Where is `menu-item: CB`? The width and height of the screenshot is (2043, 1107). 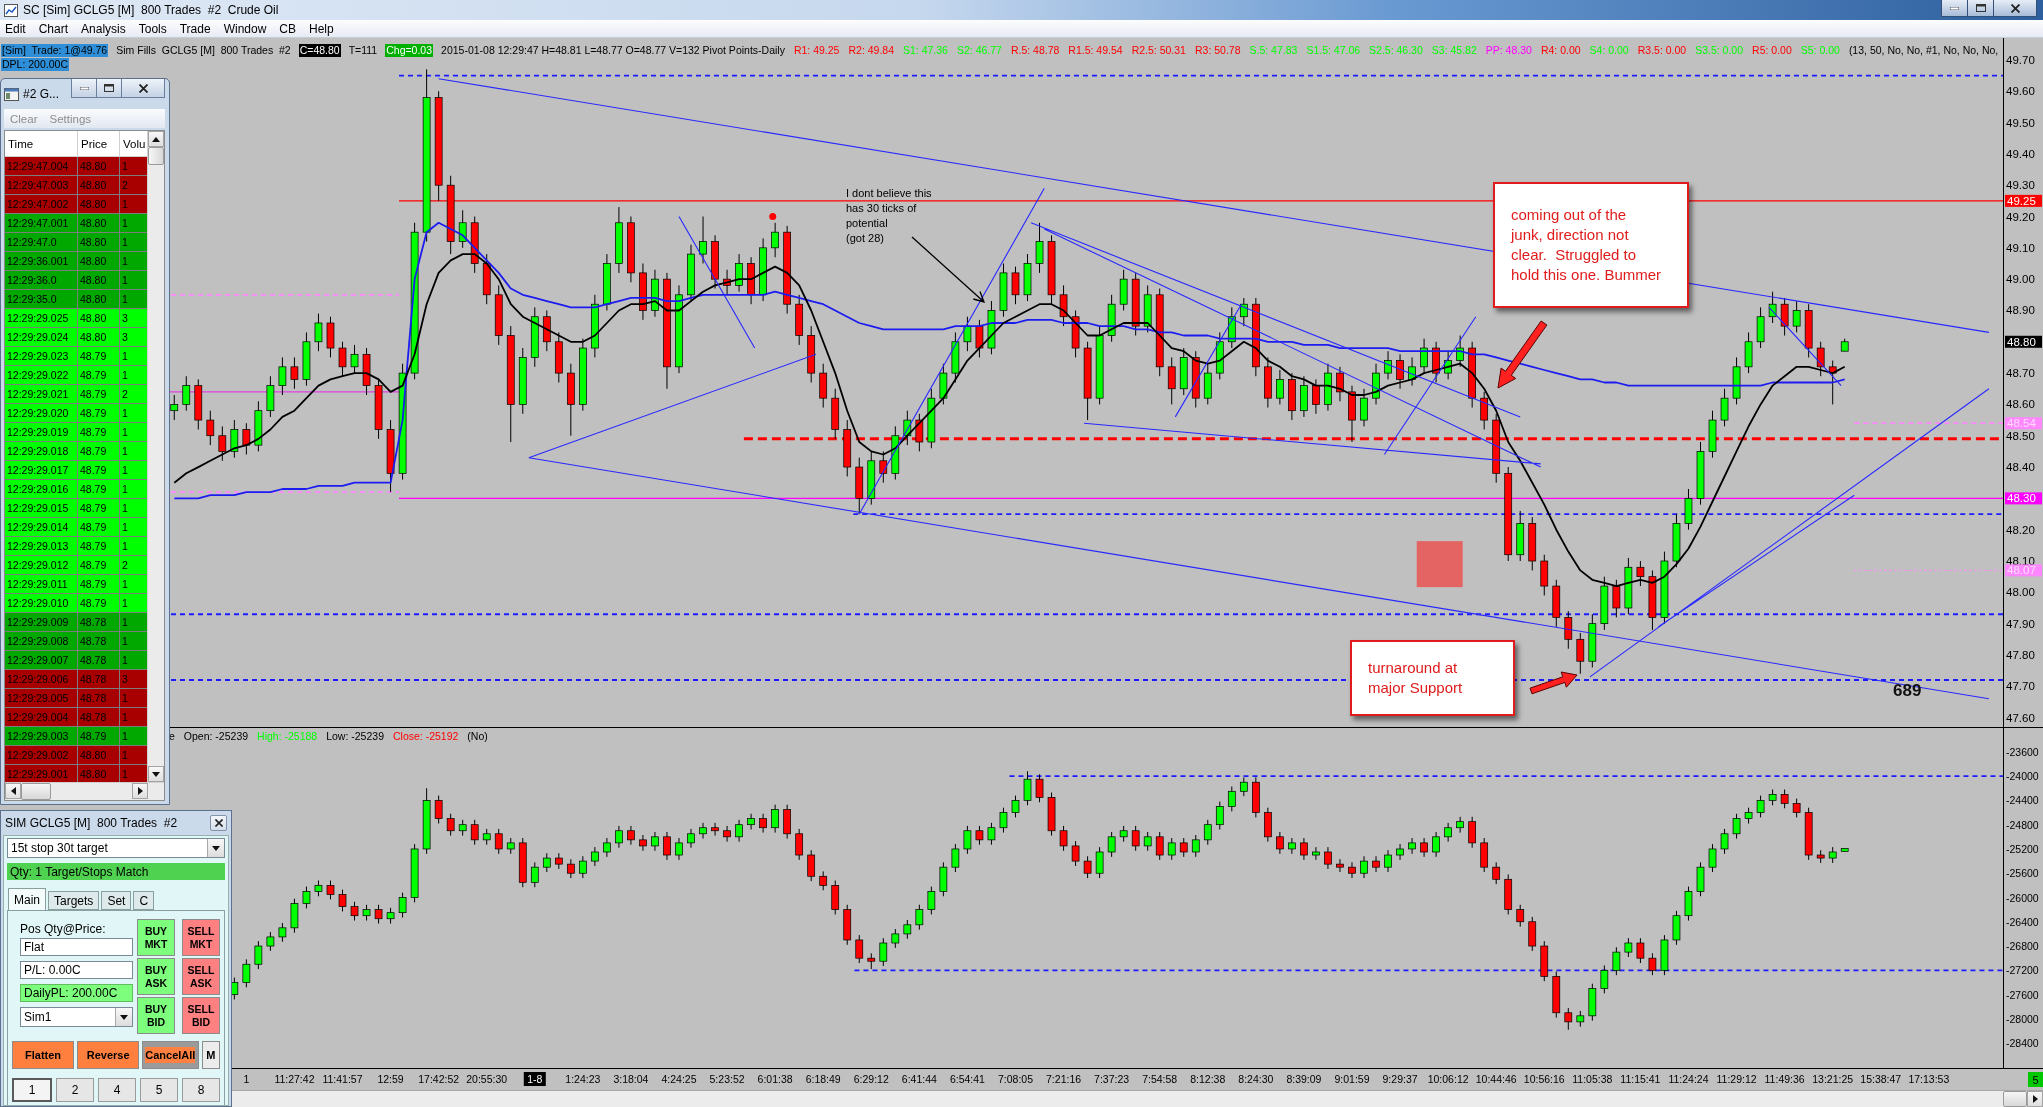
menu-item: CB is located at coordinates (289, 28).